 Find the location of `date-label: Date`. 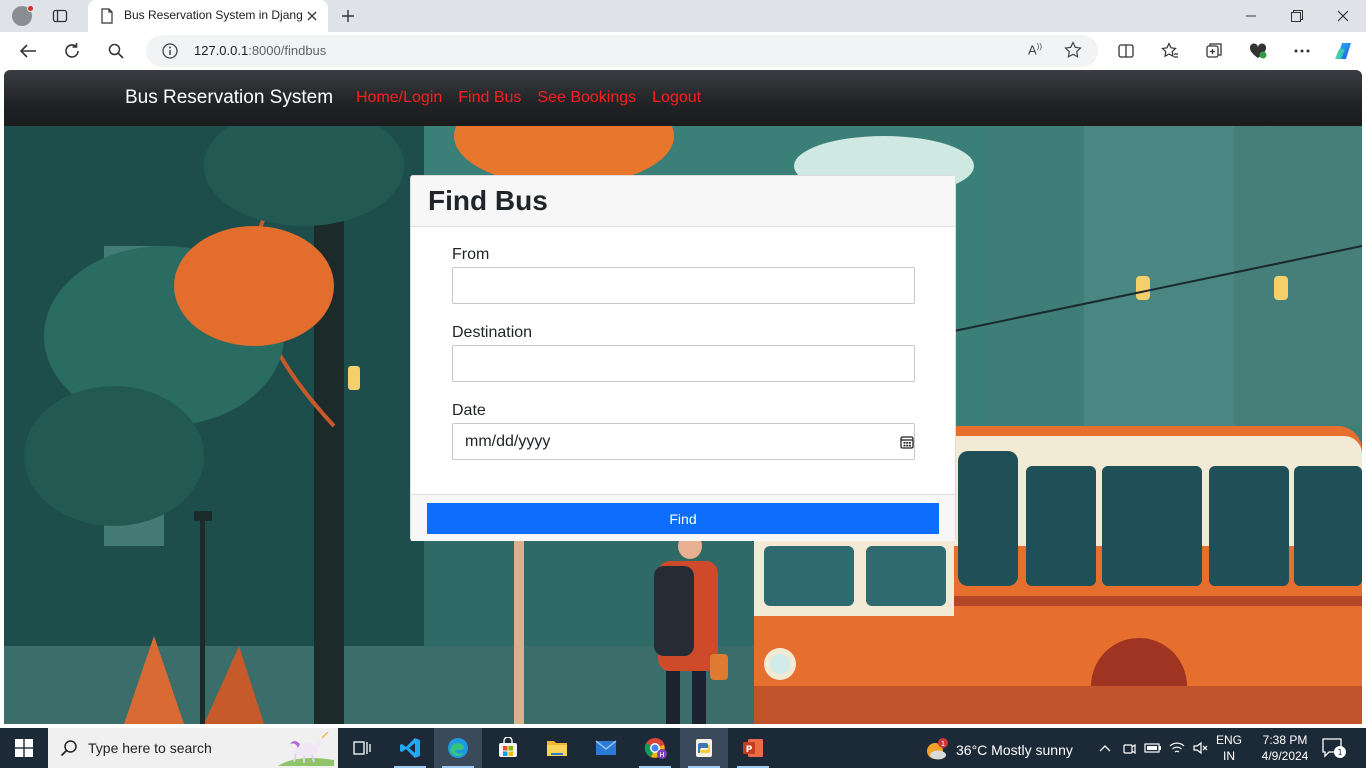

date-label: Date is located at coordinates (469, 410).